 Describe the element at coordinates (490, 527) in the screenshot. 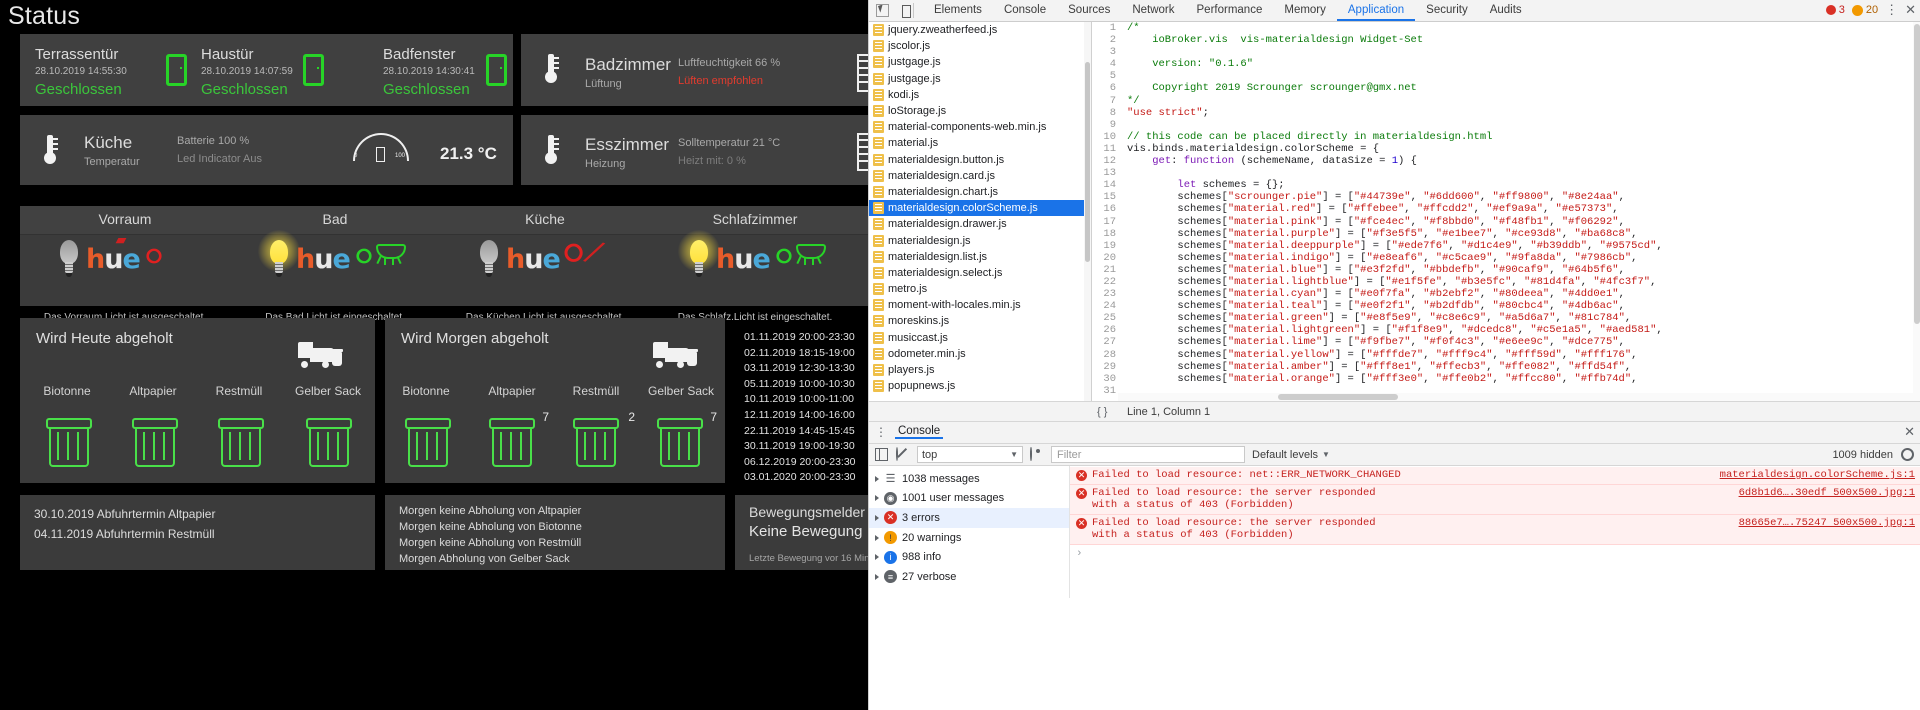

I see `notice-line: Morgen keine Abholung von Biotonne` at that location.